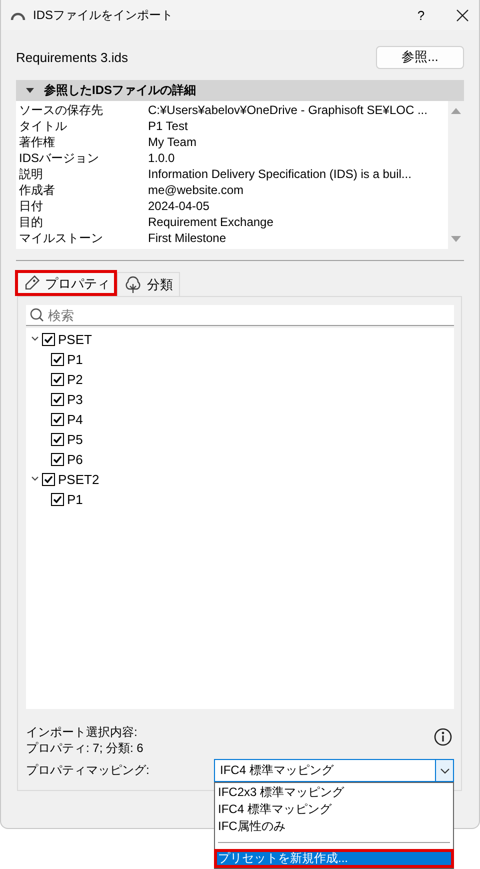  I want to click on dropdown-option: IFC属性のみ, so click(334, 826).